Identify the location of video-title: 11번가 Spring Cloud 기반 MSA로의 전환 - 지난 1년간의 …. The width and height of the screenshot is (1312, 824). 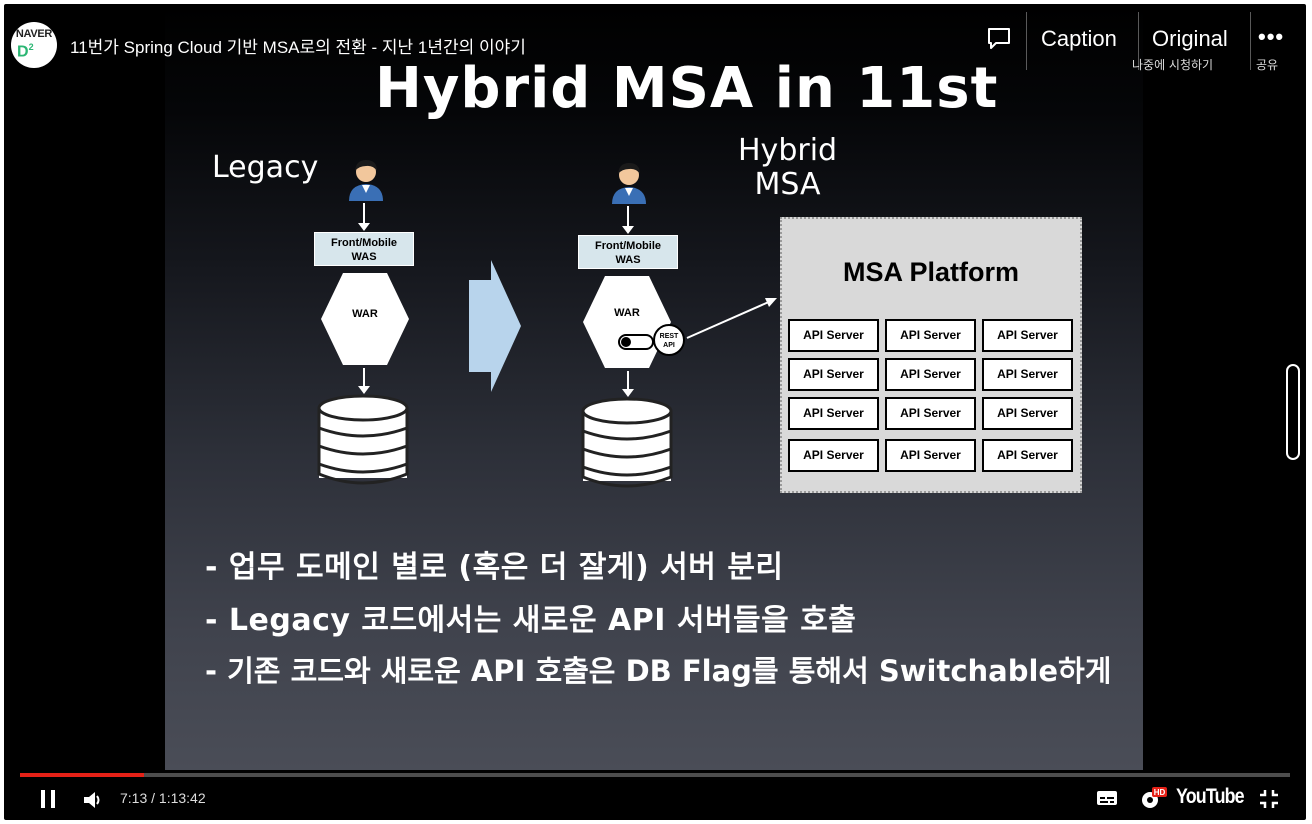
(298, 45).